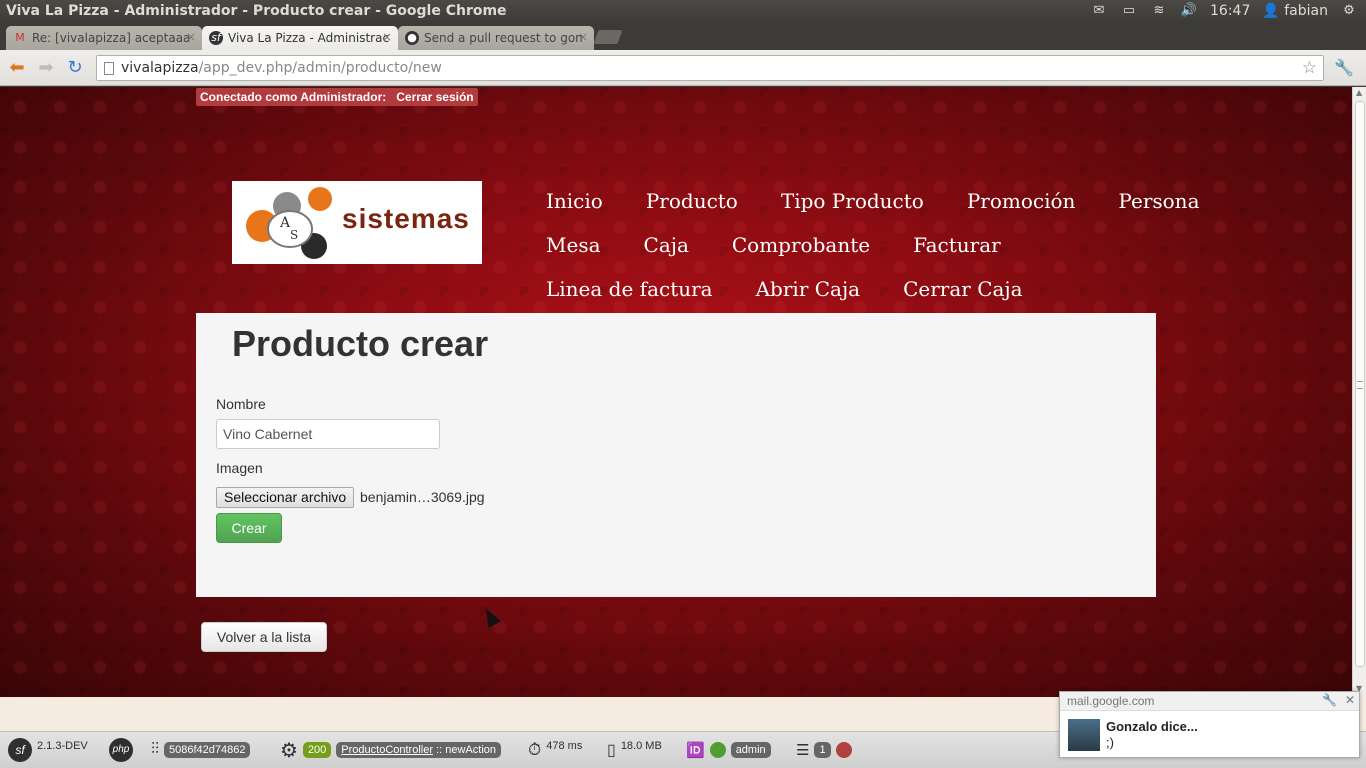 This screenshot has width=1366, height=768. I want to click on scroll-up-icon: ▲, so click(1359, 92).